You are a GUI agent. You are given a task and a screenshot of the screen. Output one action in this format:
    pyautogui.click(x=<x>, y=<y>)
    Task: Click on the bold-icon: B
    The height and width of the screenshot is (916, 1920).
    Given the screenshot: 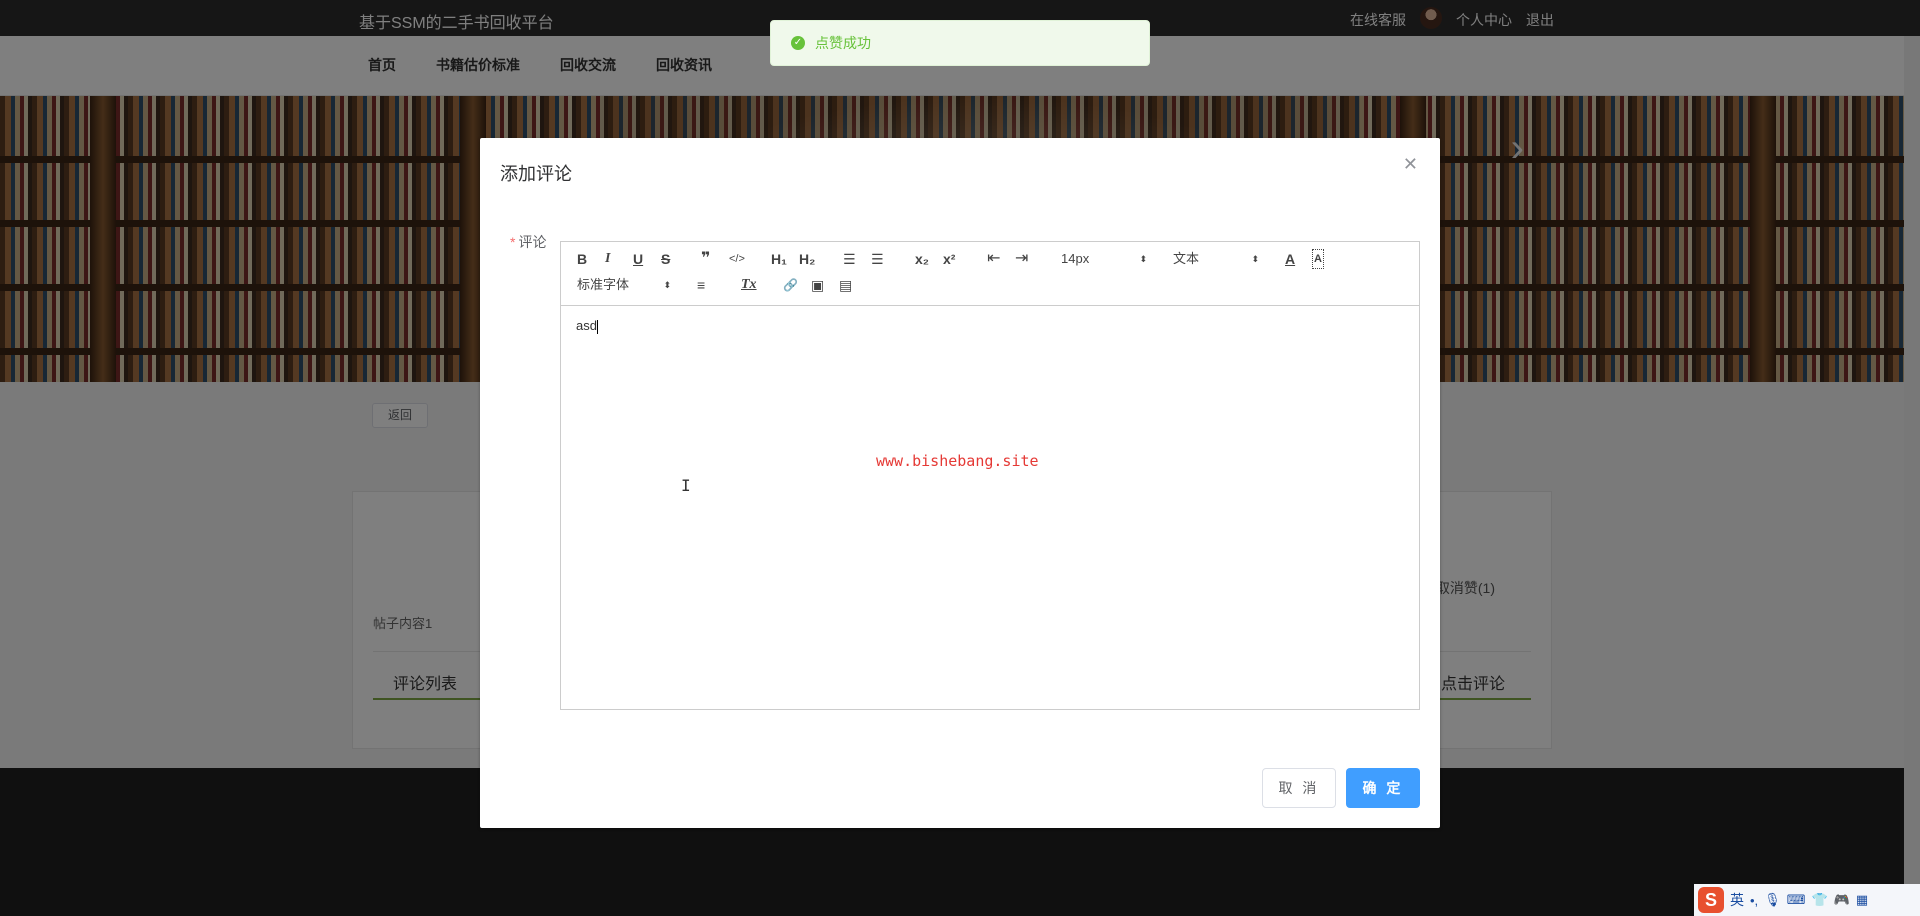 What is the action you would take?
    pyautogui.click(x=582, y=259)
    